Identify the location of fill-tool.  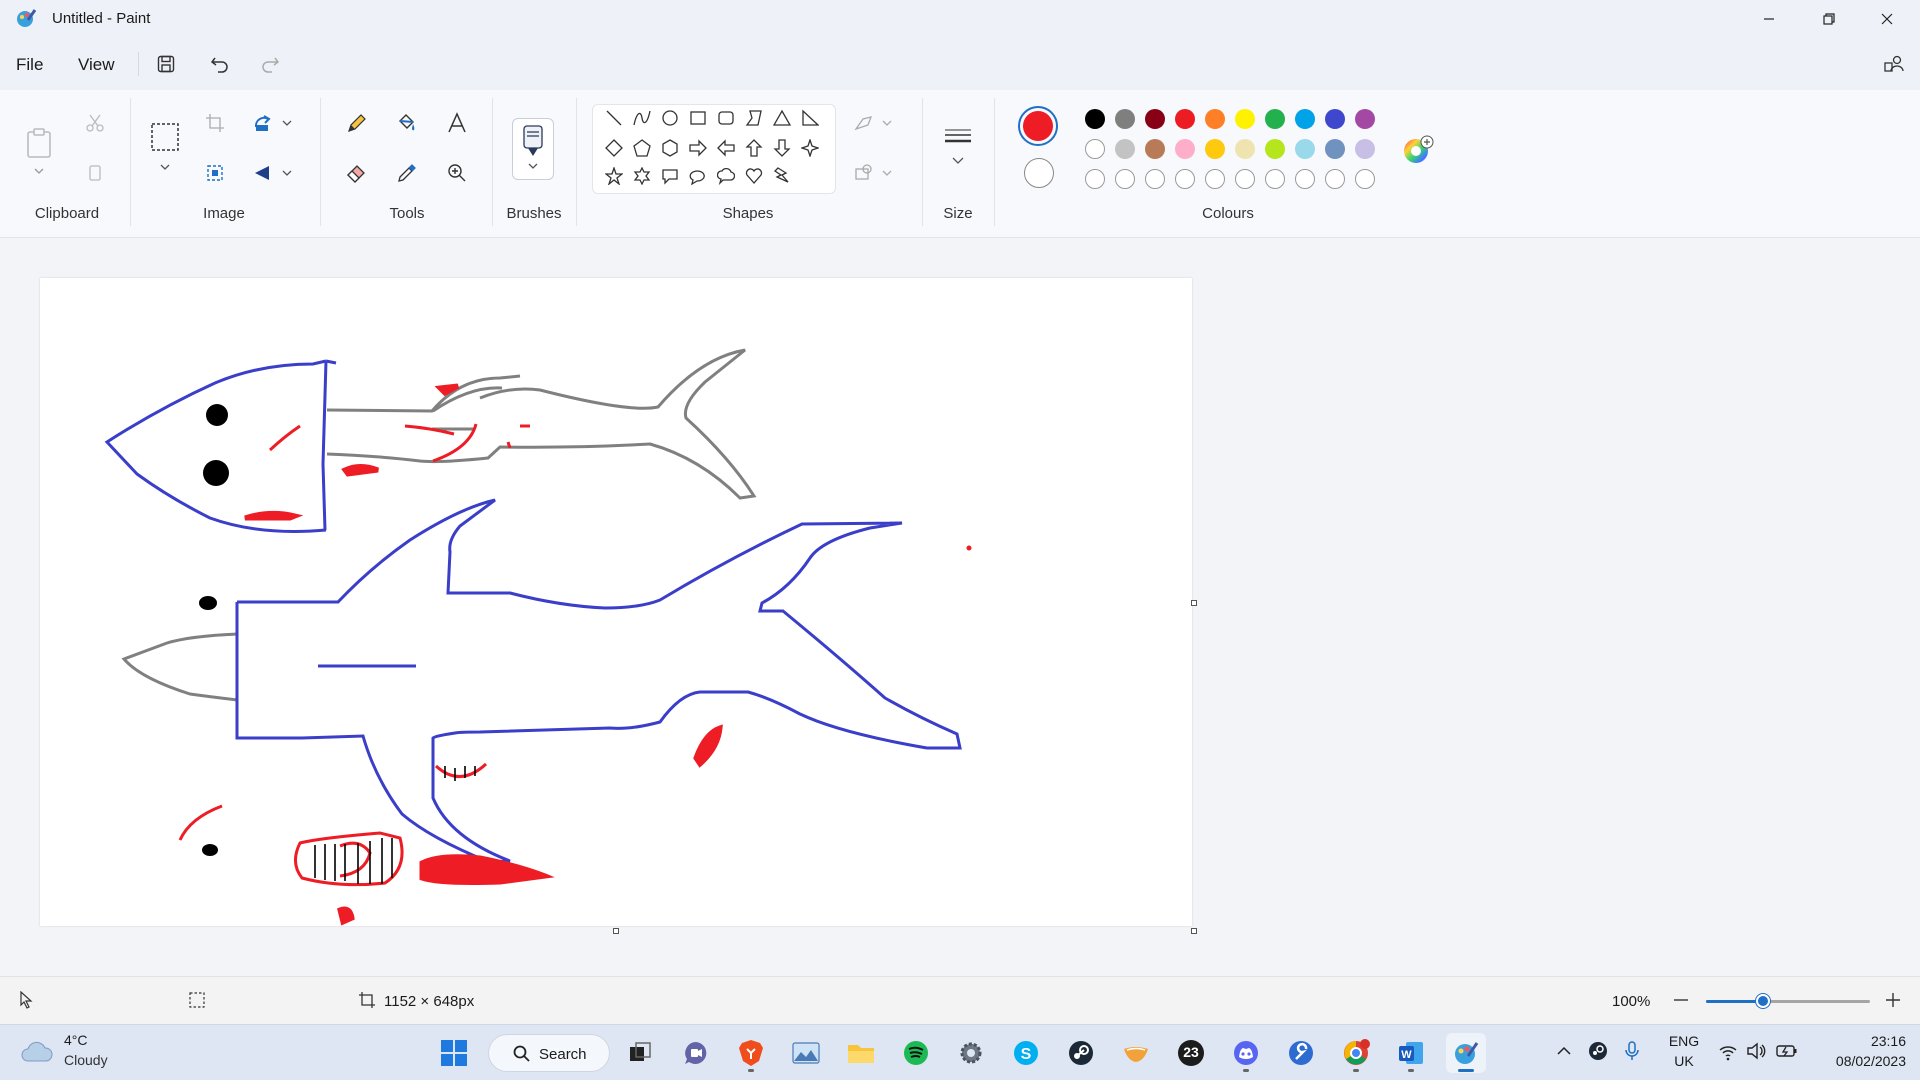
(407, 123).